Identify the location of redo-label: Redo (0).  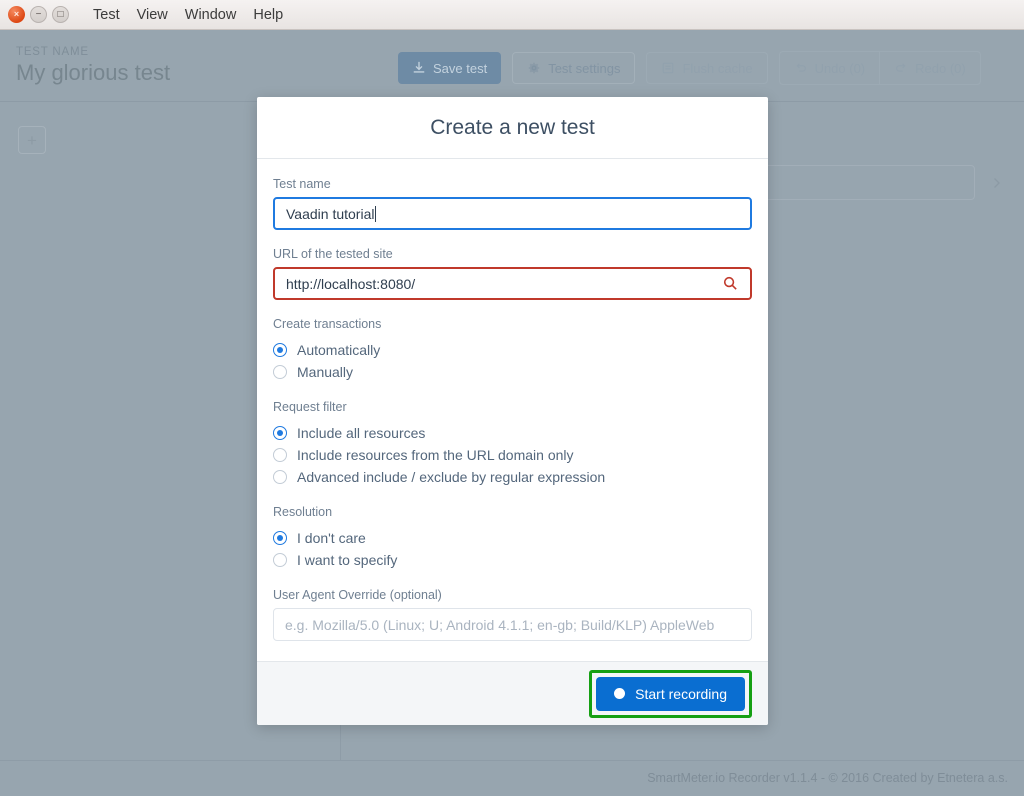
(940, 68).